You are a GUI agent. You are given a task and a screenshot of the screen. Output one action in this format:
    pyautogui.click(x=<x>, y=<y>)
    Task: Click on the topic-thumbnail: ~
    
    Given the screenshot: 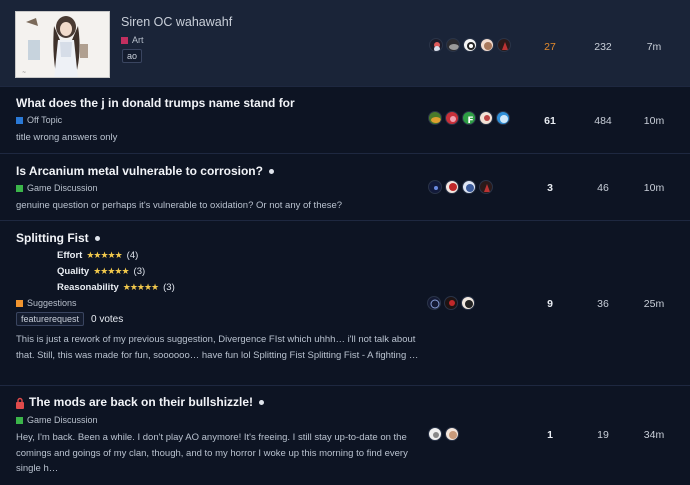 What is the action you would take?
    pyautogui.click(x=62, y=44)
    